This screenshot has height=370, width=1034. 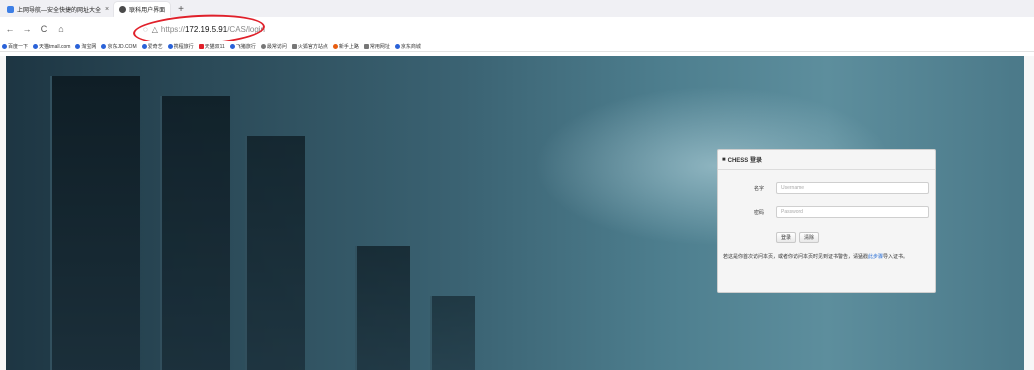 I want to click on bookmark-label: 京东商城, so click(x=410, y=46).